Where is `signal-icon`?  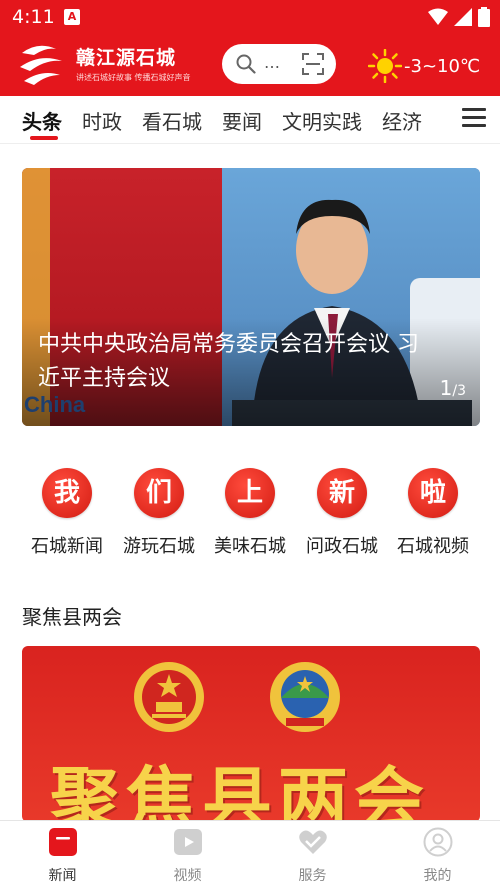
signal-icon is located at coordinates (463, 17).